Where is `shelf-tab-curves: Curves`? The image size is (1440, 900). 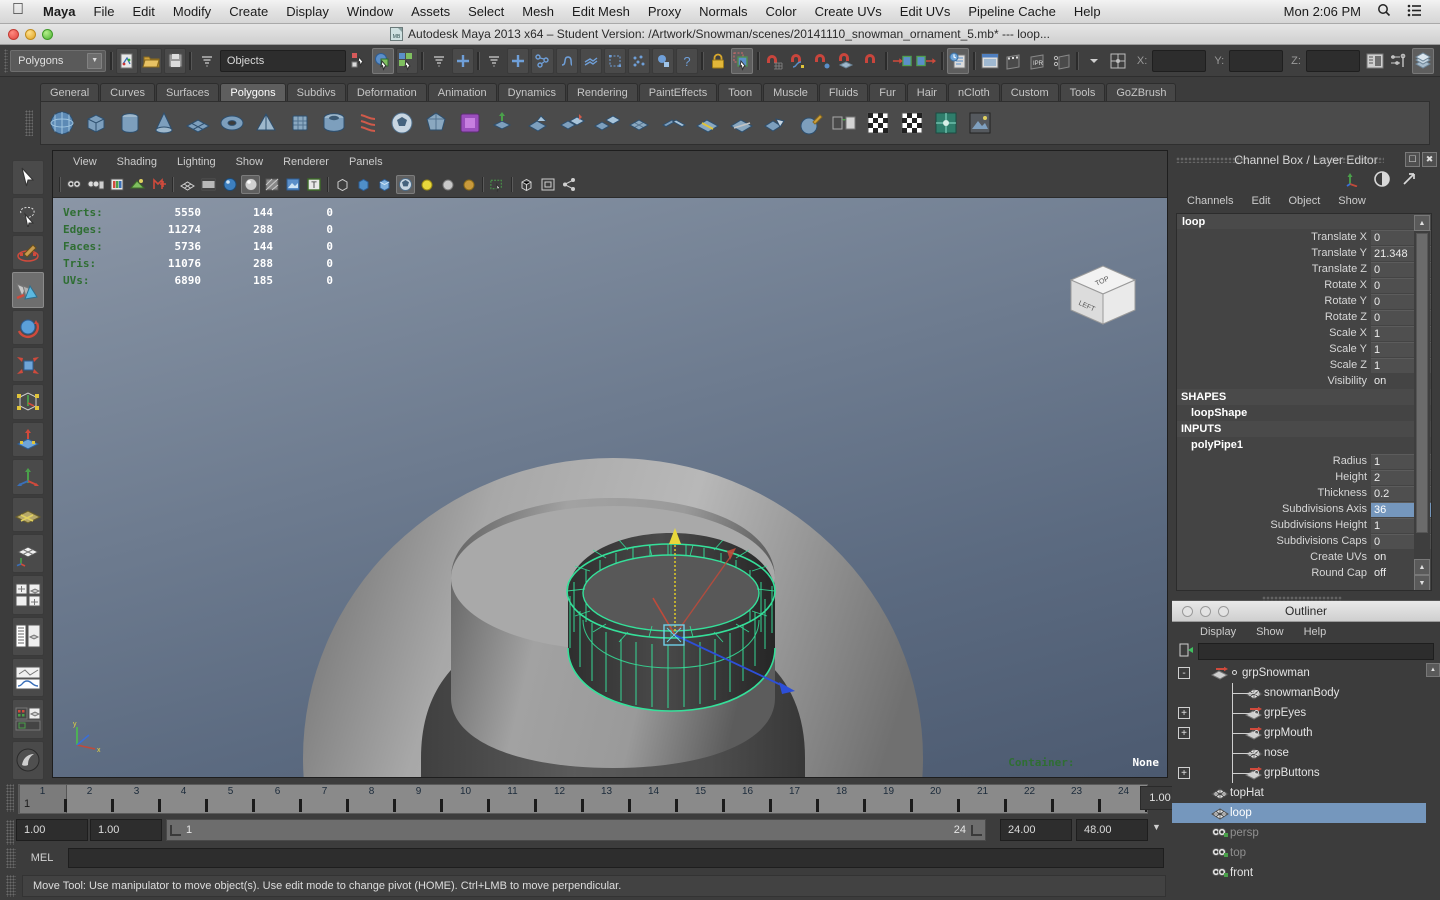
shelf-tab-curves: Curves is located at coordinates (127, 92).